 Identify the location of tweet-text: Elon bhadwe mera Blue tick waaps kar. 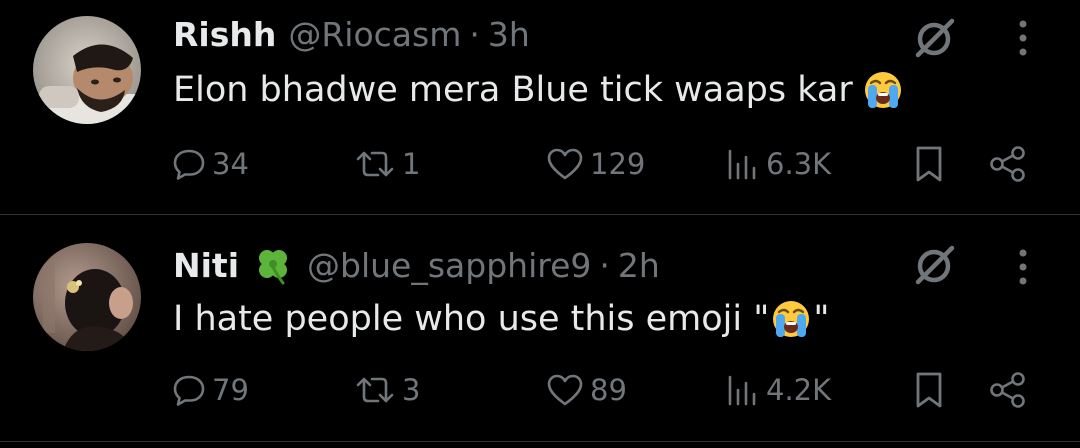
(538, 90).